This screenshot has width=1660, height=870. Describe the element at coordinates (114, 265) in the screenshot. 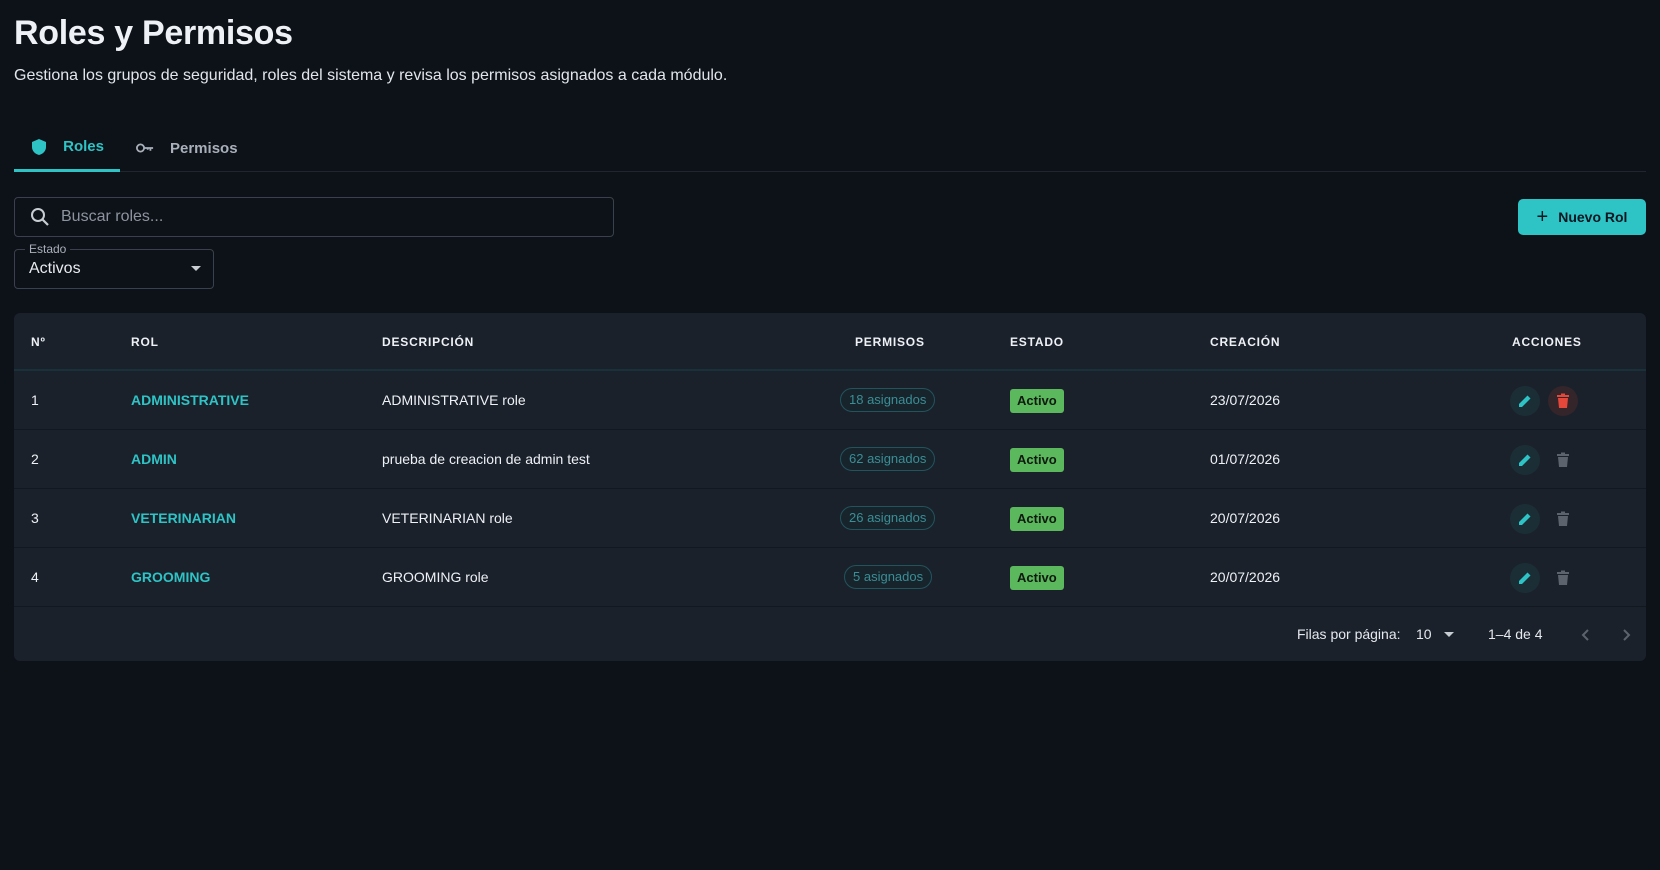

I see `estado-select: Estado Activos` at that location.